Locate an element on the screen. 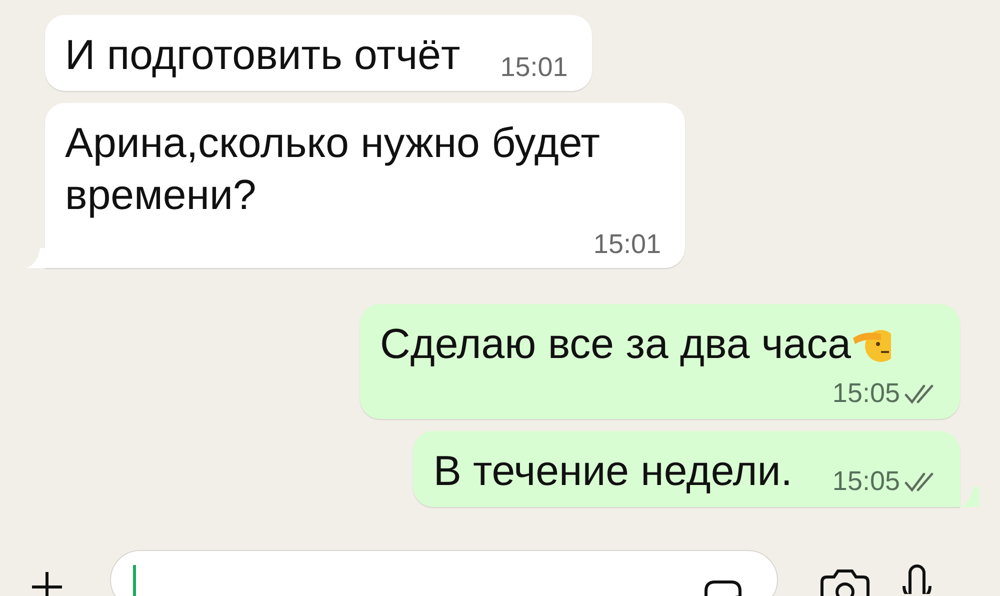  message-input is located at coordinates (444, 573).